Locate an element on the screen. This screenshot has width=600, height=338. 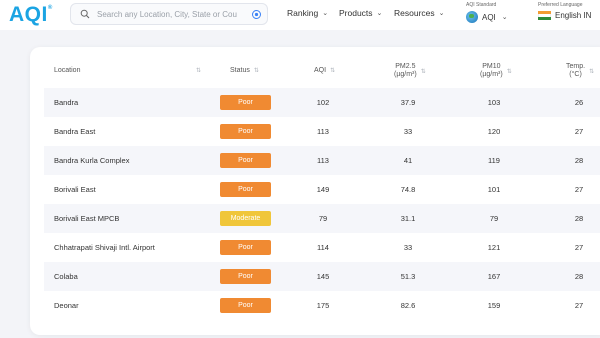
column-header-location: Location is located at coordinates (67, 70).